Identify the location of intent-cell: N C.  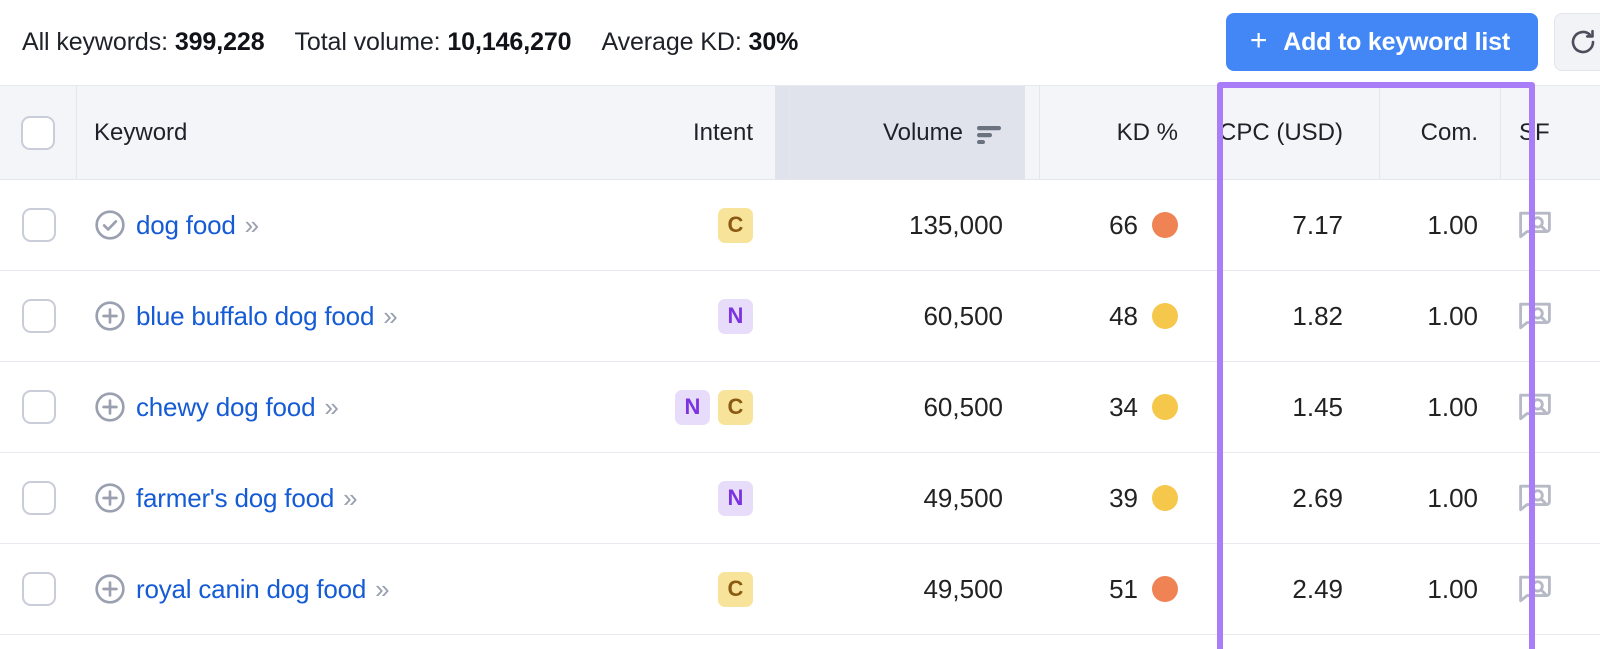
(680, 407).